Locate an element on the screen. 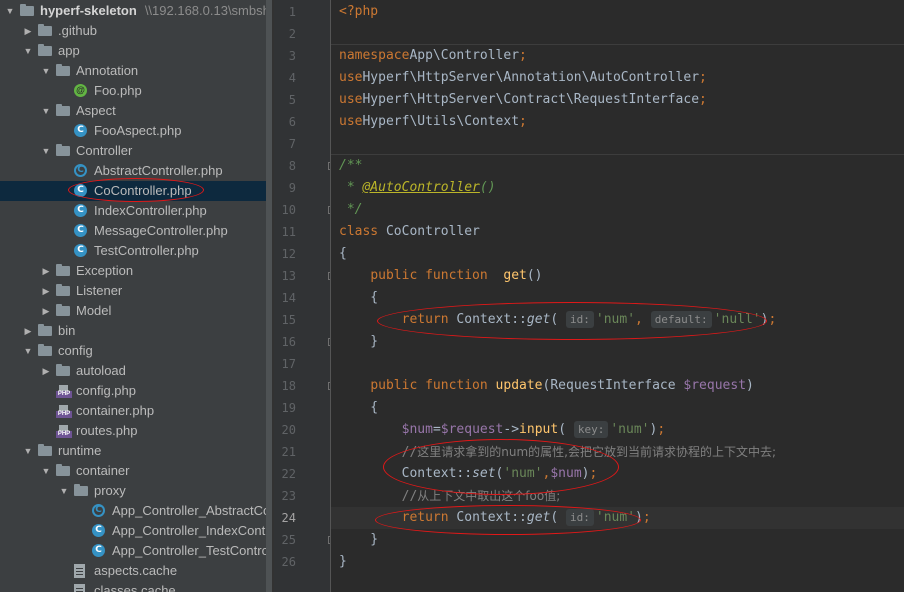 Image resolution: width=904 pixels, height=592 pixels. code-line: return Context::get( id:'num'); is located at coordinates (617, 518).